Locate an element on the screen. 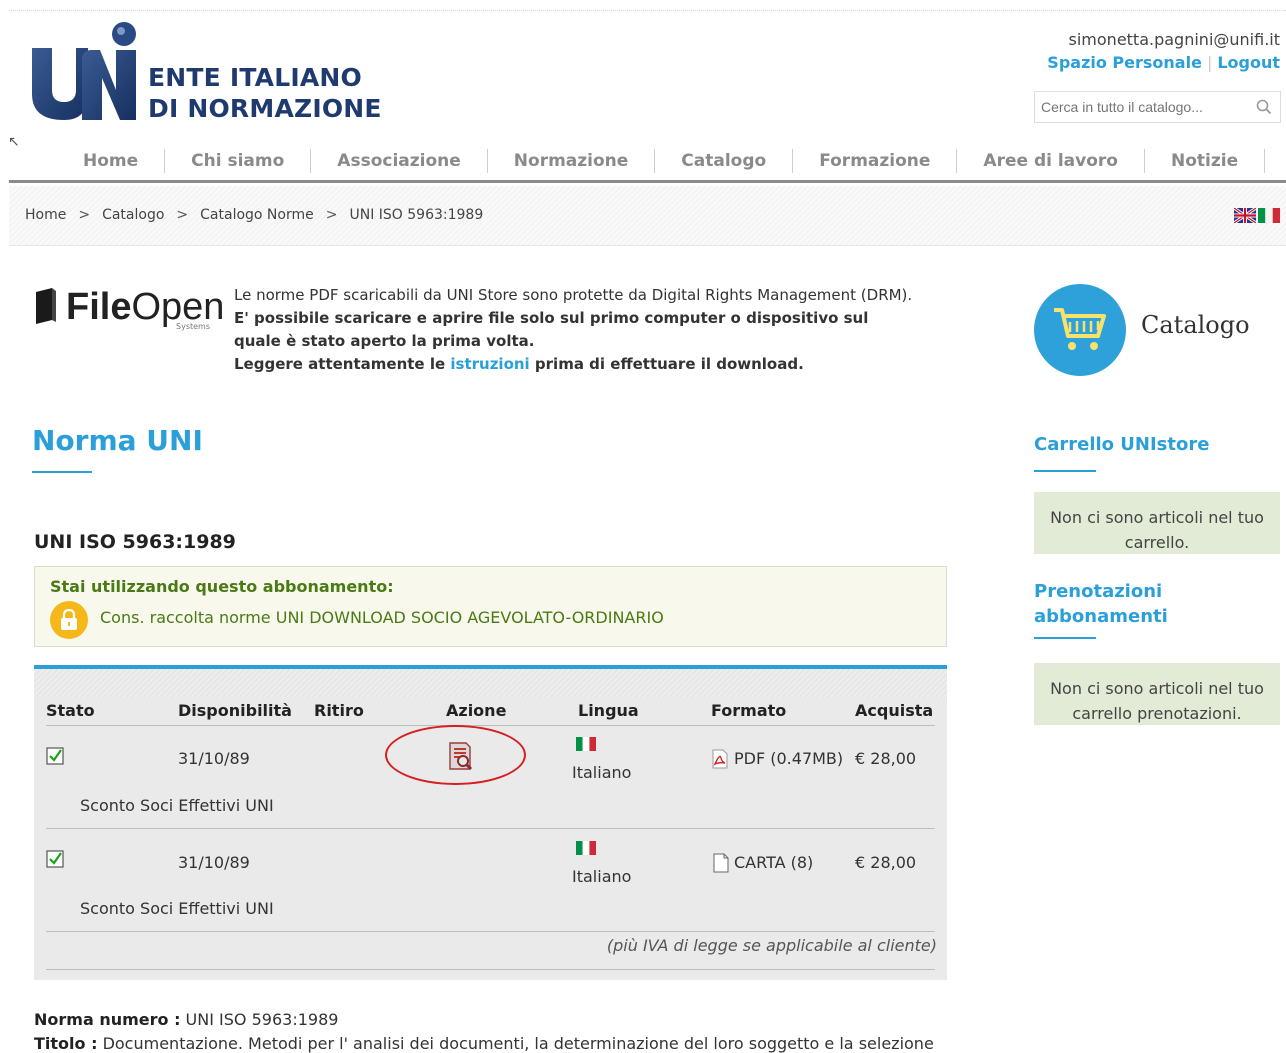 The height and width of the screenshot is (1053, 1286). cursor-icon: ↖ is located at coordinates (14, 142).